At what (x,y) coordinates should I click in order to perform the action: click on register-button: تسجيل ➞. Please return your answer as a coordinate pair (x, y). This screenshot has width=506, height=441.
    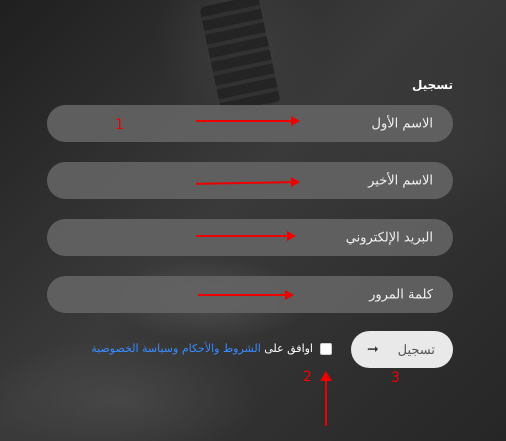
    Looking at the image, I should click on (402, 349).